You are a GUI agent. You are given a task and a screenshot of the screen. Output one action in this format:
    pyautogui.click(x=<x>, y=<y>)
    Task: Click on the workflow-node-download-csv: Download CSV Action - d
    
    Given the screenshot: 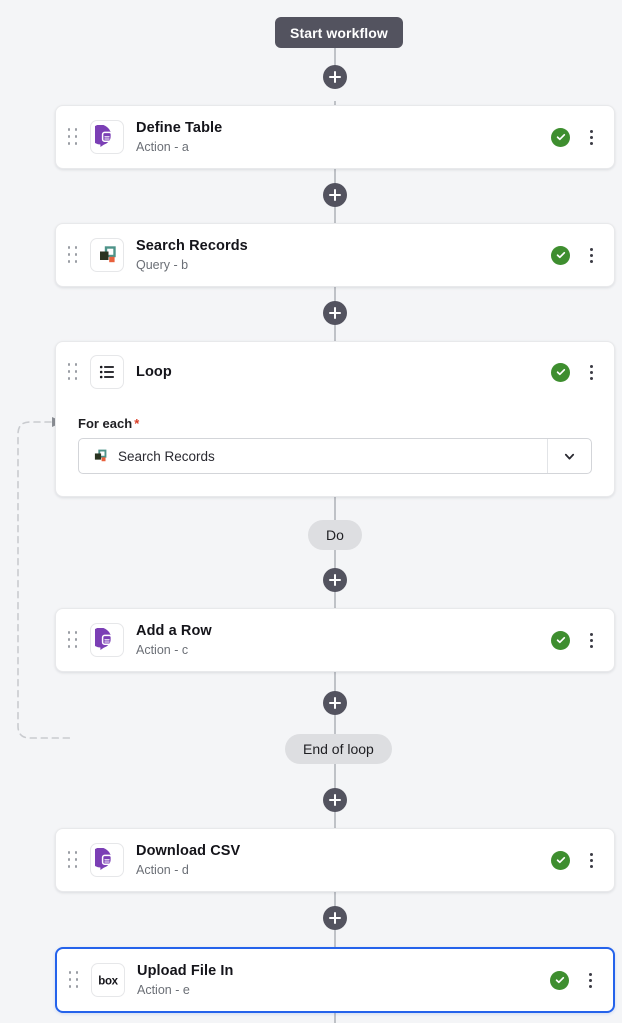 What is the action you would take?
    pyautogui.click(x=335, y=860)
    